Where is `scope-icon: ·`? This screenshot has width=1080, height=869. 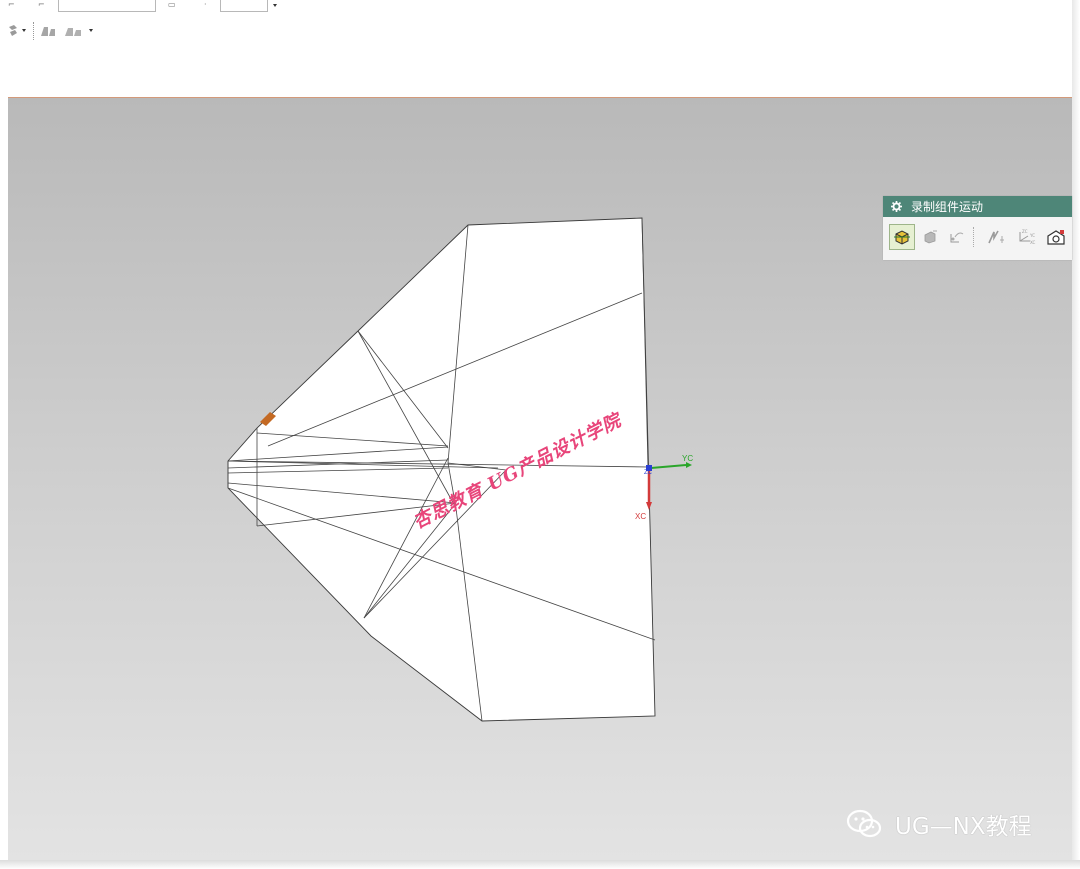 scope-icon: · is located at coordinates (209, 5).